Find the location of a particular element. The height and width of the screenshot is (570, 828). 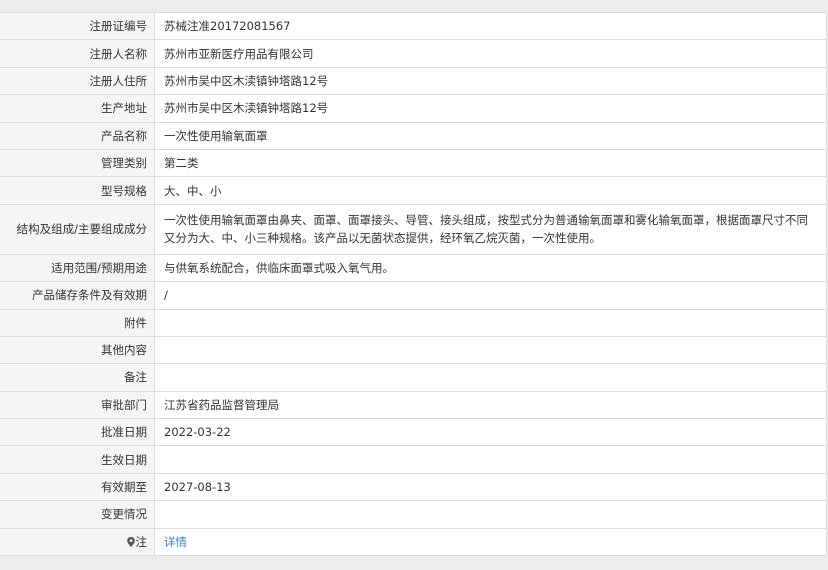

field-label: 批准日期 is located at coordinates (77, 432).